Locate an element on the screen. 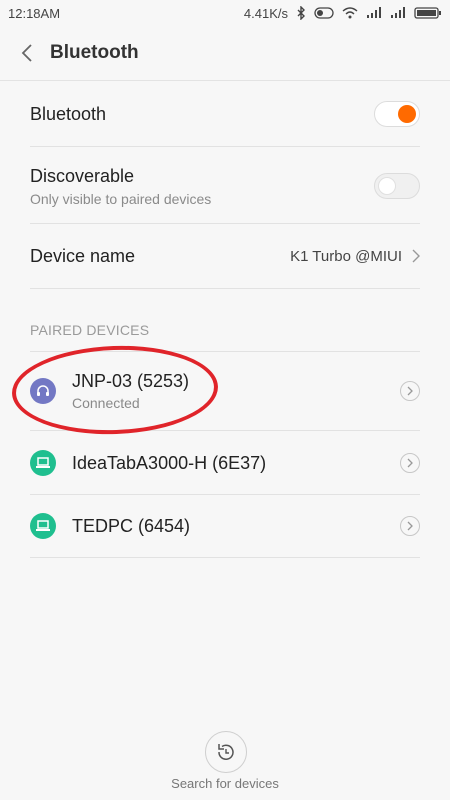  signal-icon-sim2 is located at coordinates (398, 13).